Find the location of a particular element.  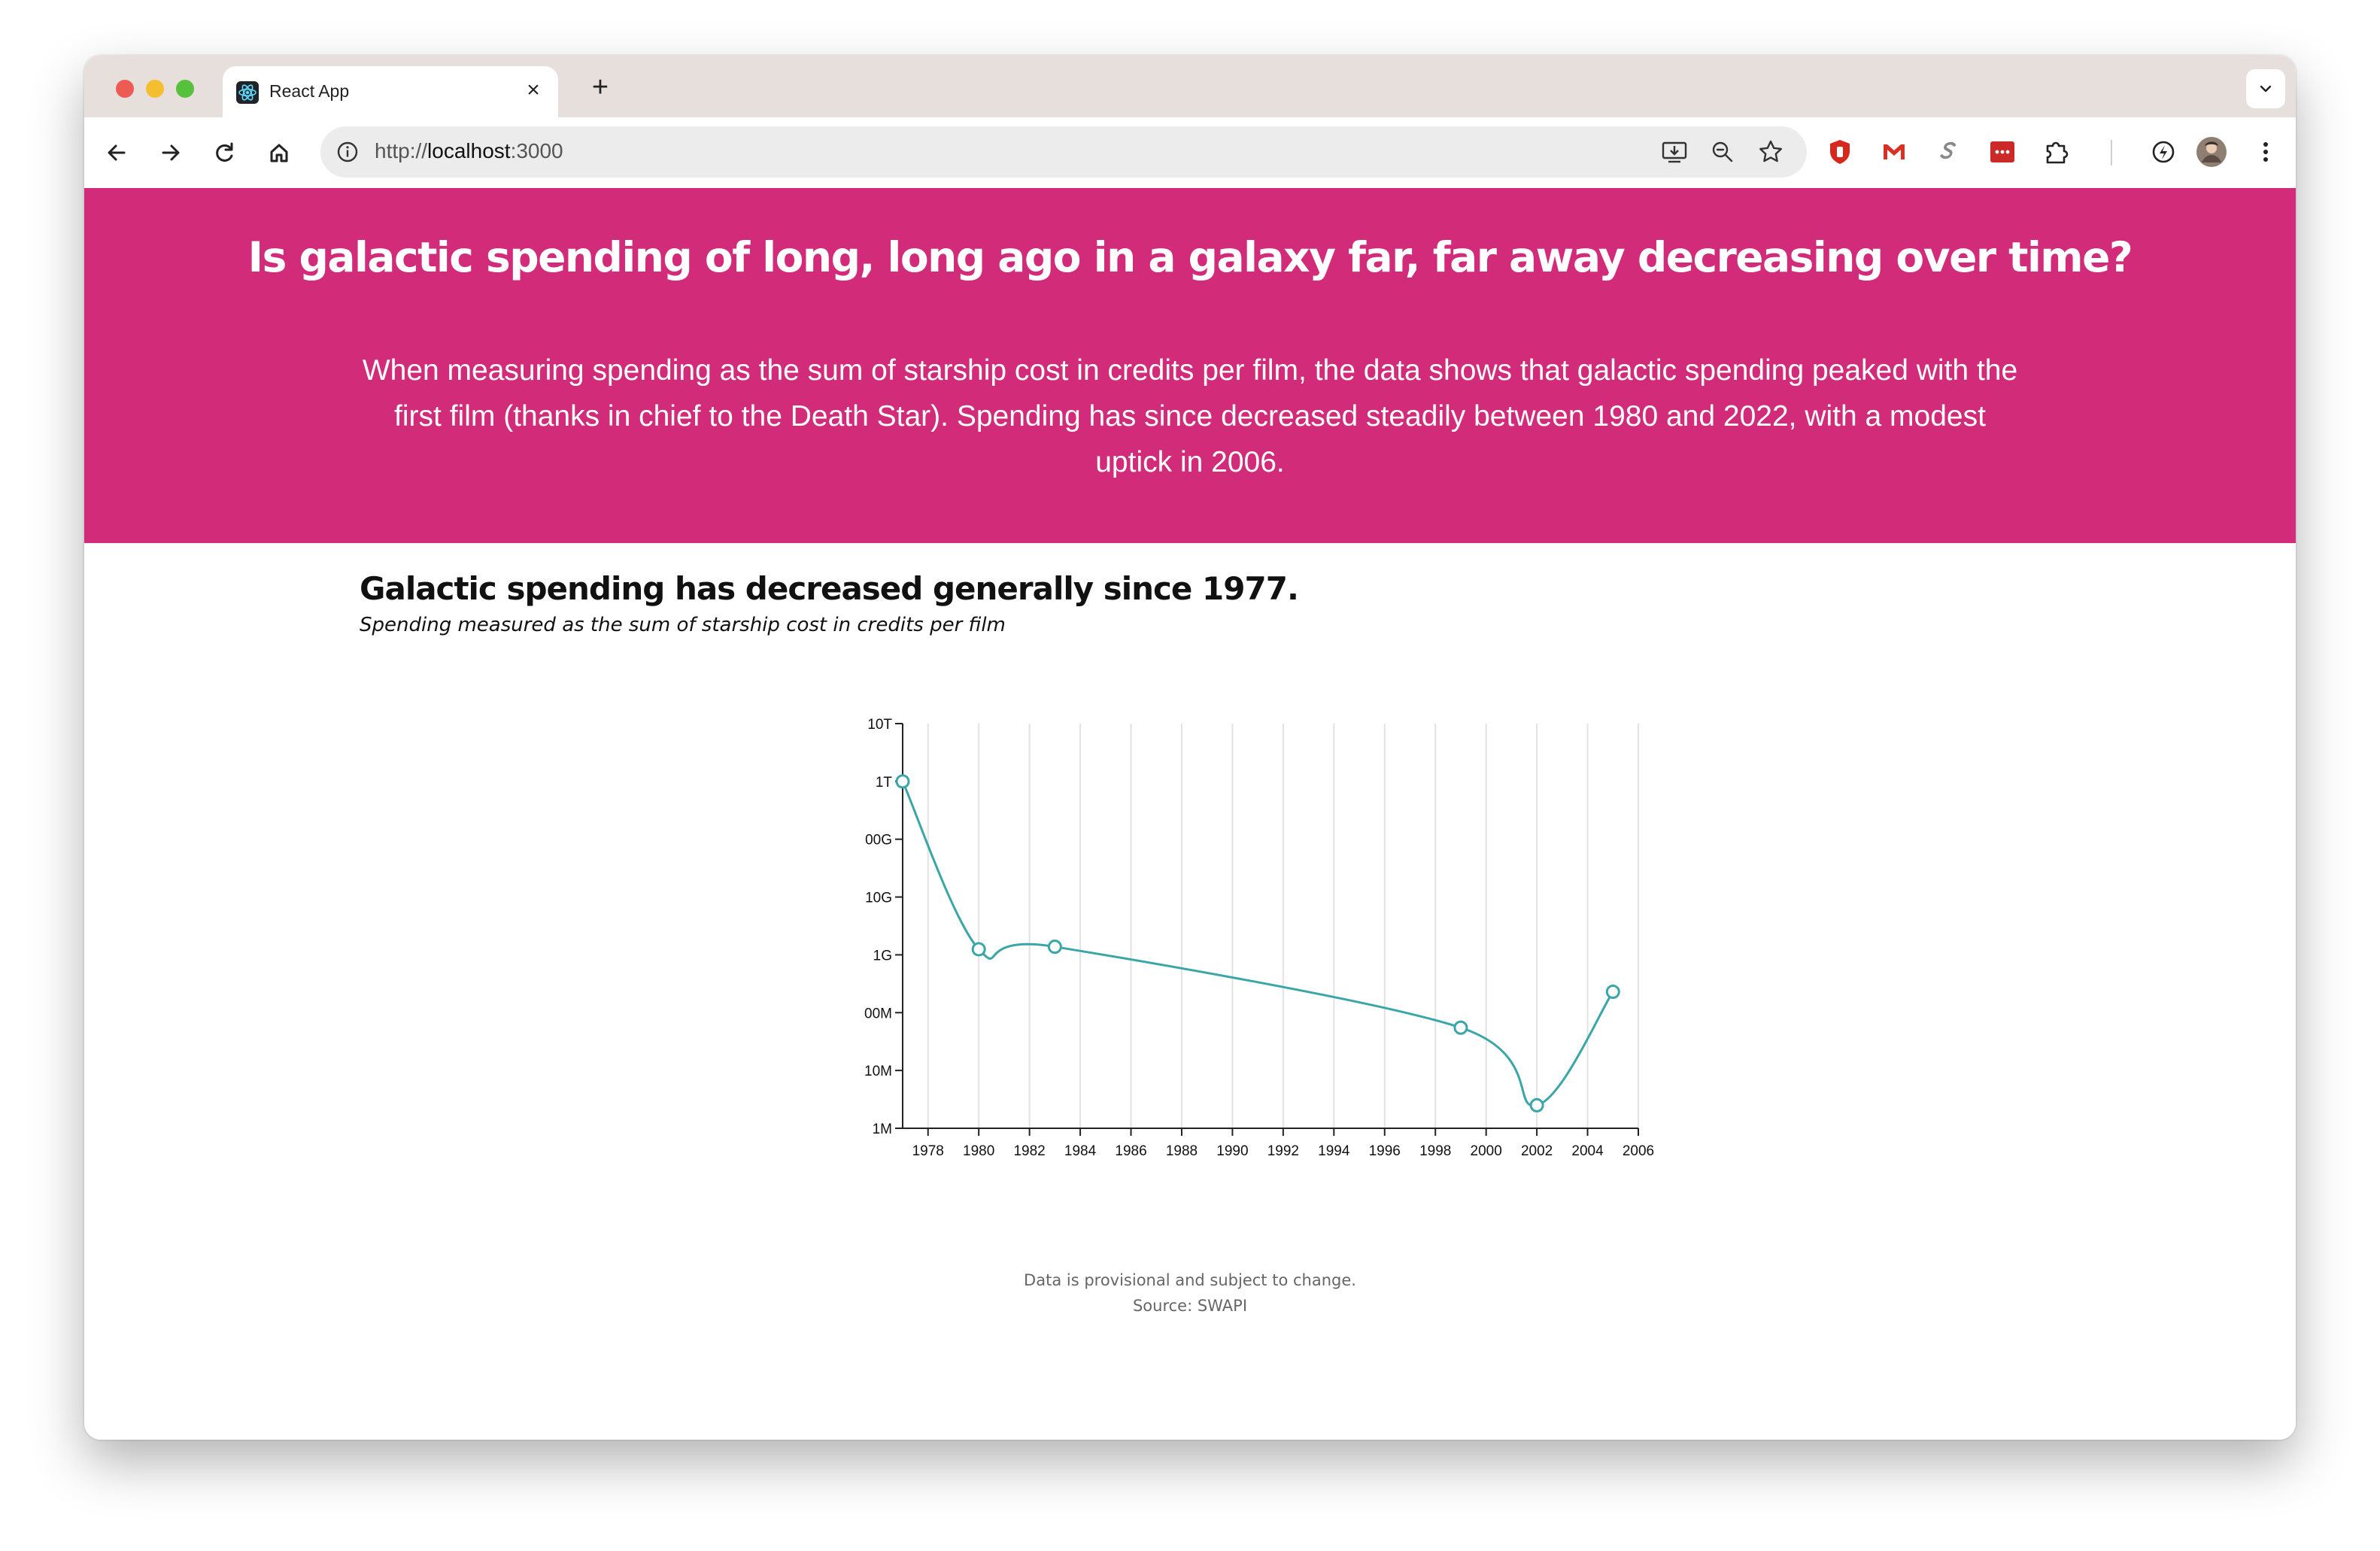

zoom-out-icon is located at coordinates (1723, 152).